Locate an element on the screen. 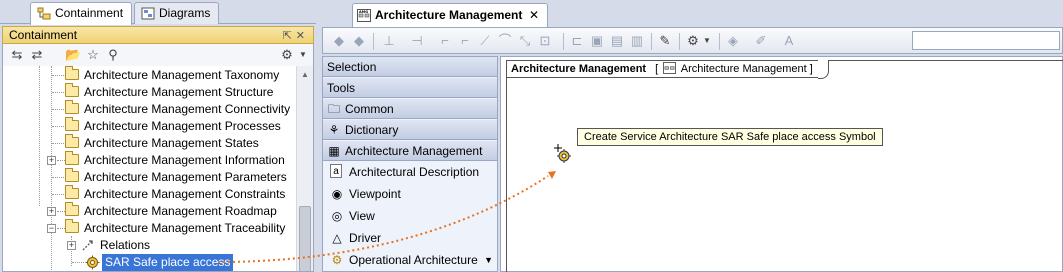 This screenshot has height=272, width=1063. diagram-tab-label: Architecture Management is located at coordinates (449, 15).